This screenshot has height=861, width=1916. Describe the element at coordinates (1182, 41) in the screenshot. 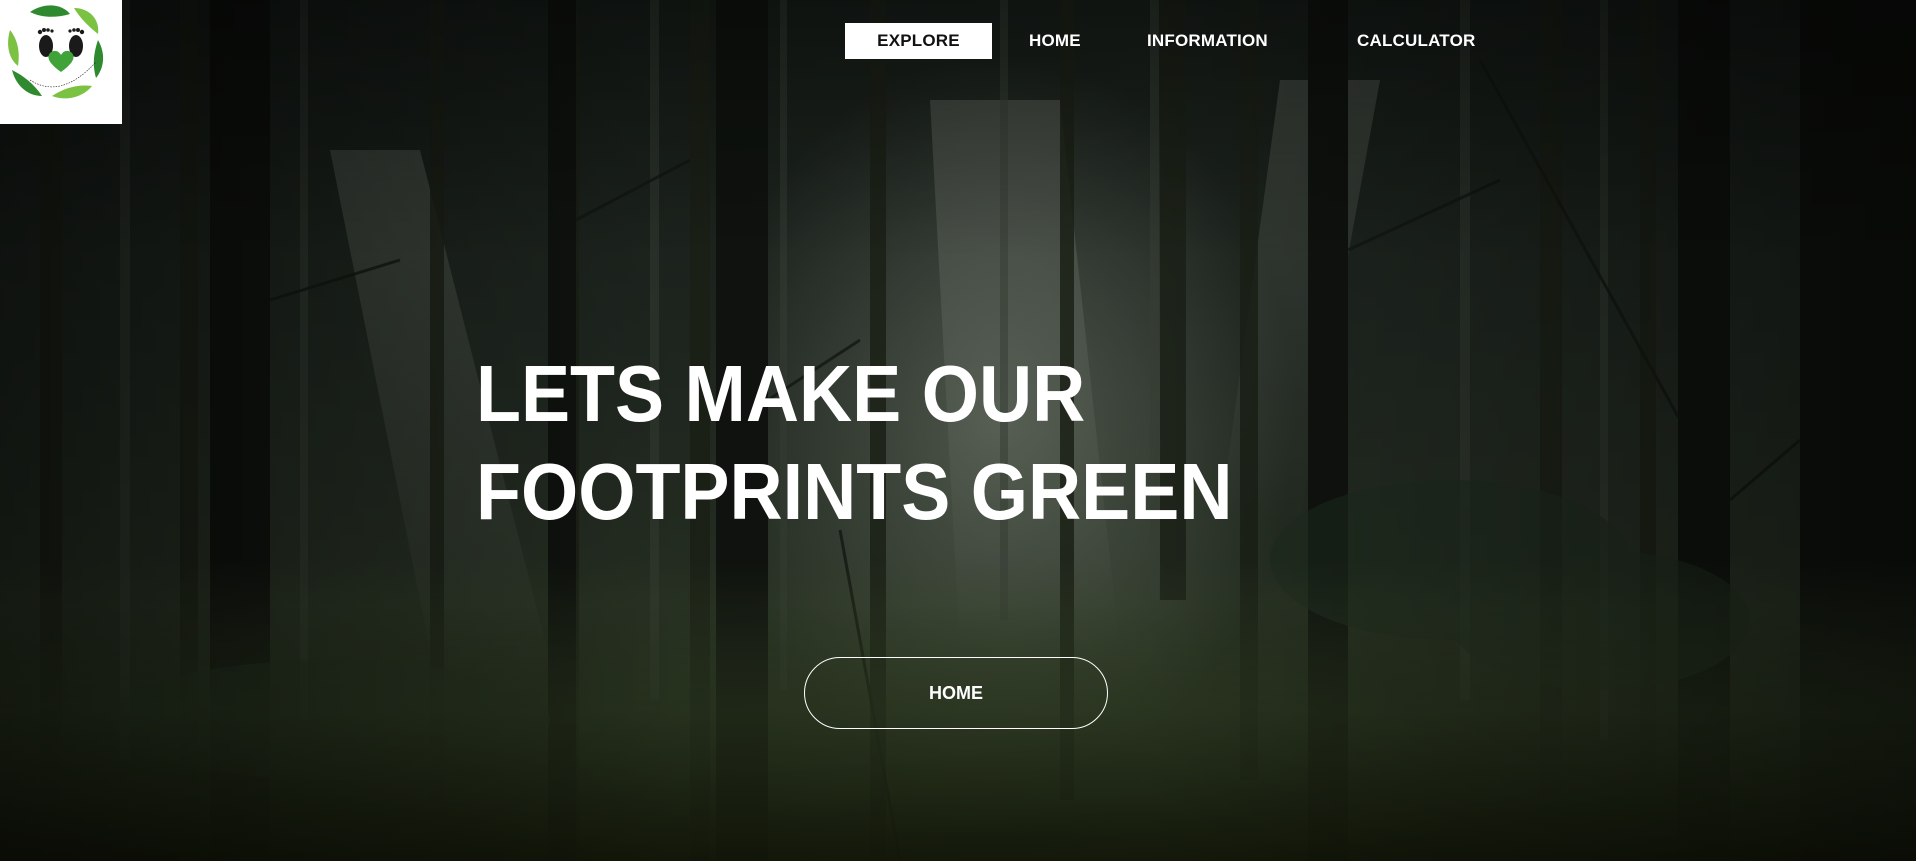

I see `nav-item-information: INFORMATION` at that location.